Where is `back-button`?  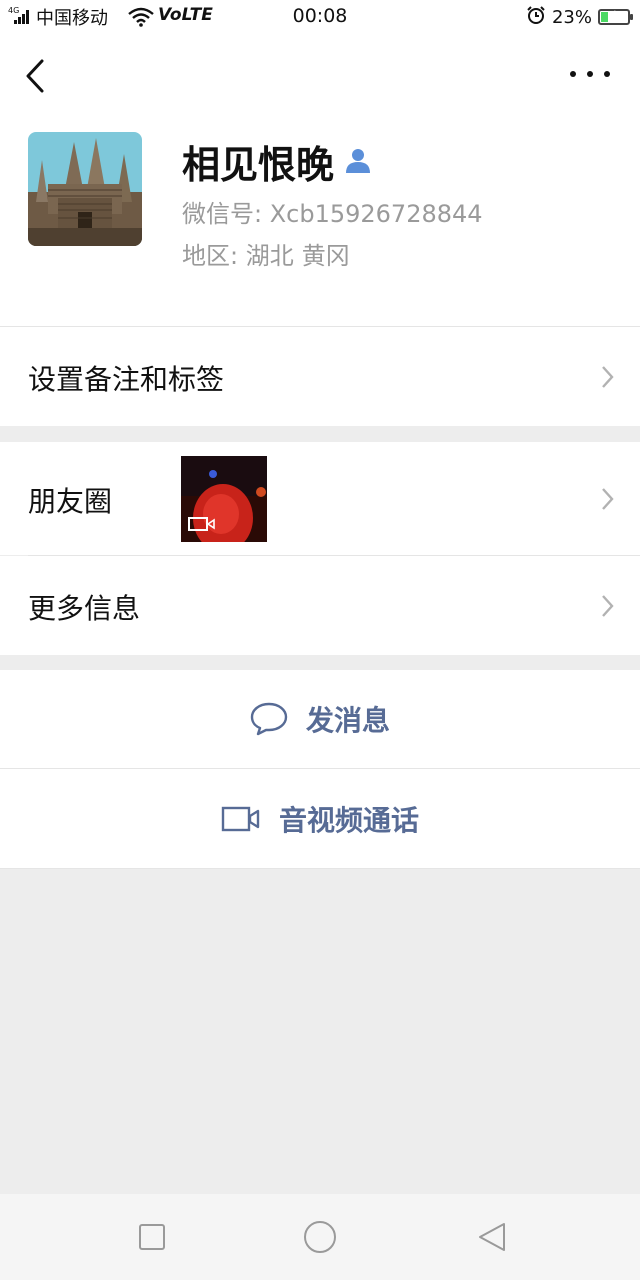 back-button is located at coordinates (36, 76).